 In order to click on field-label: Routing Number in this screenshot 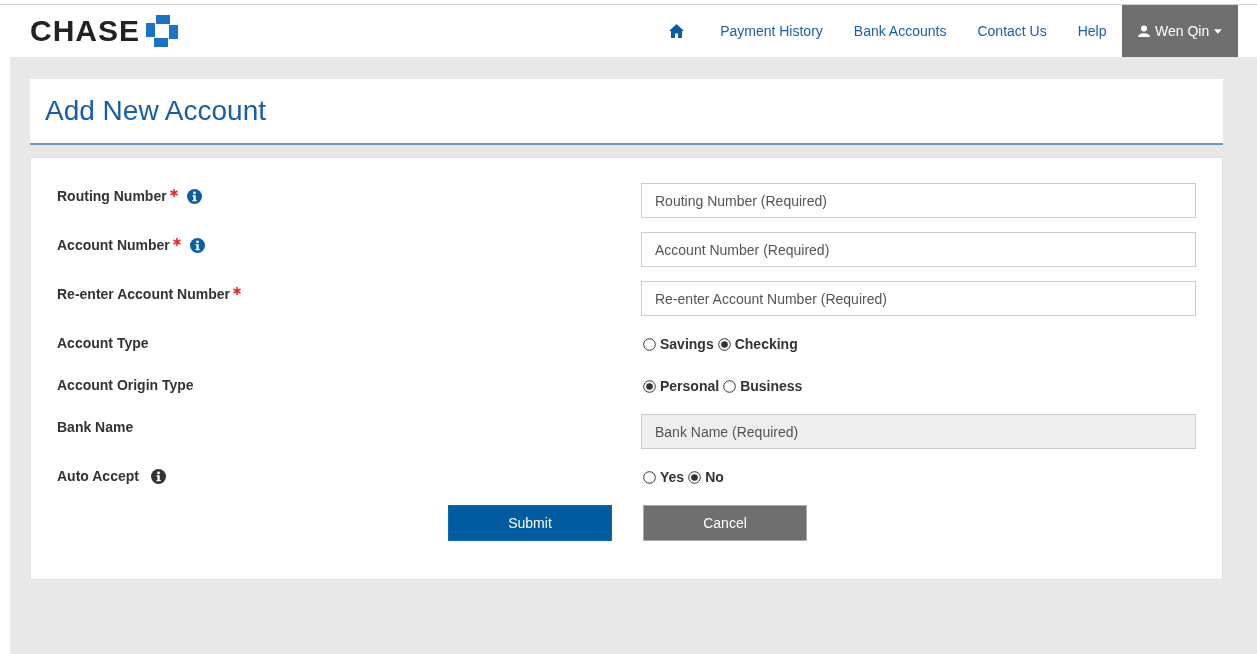, I will do `click(112, 196)`.